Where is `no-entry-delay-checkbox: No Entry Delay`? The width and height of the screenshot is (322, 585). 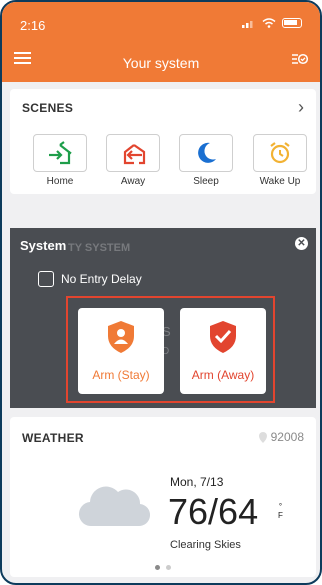 no-entry-delay-checkbox: No Entry Delay is located at coordinates (90, 279).